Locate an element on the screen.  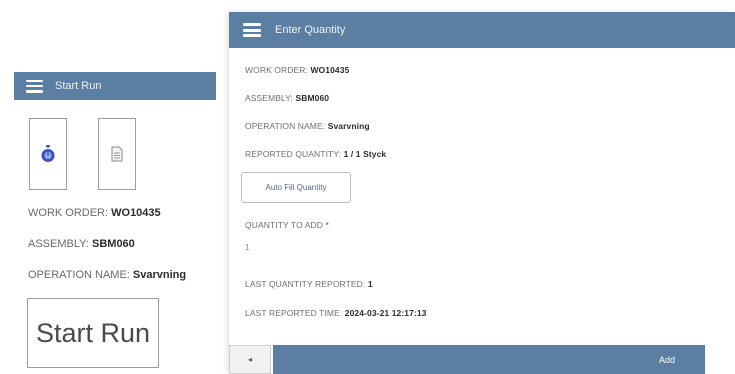
required-asterisk: * is located at coordinates (327, 225).